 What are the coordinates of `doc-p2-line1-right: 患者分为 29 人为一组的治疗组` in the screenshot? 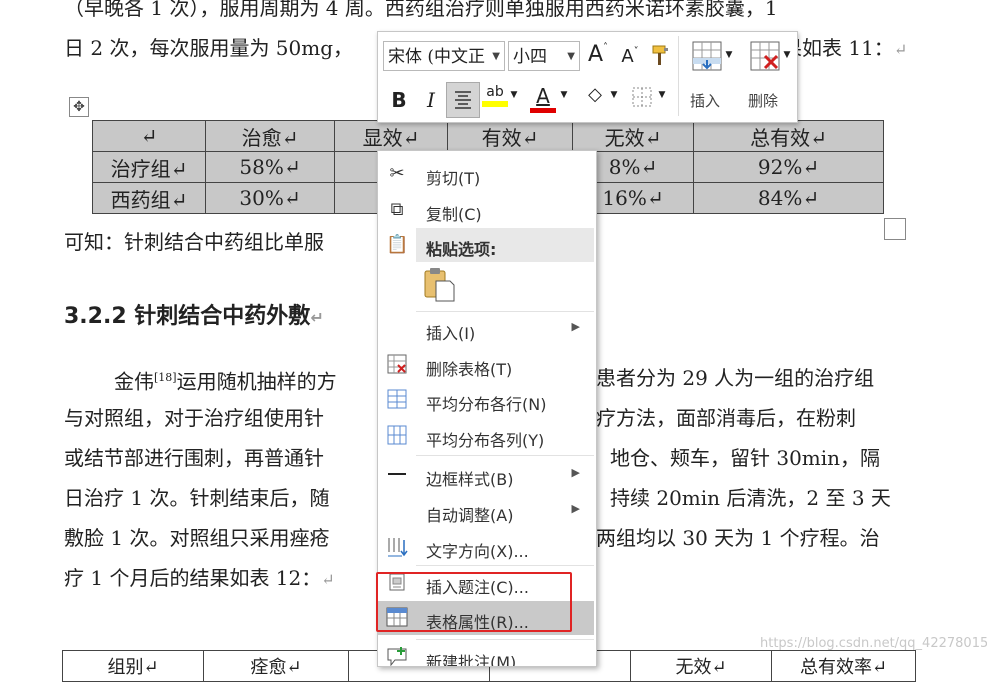 It's located at (735, 378).